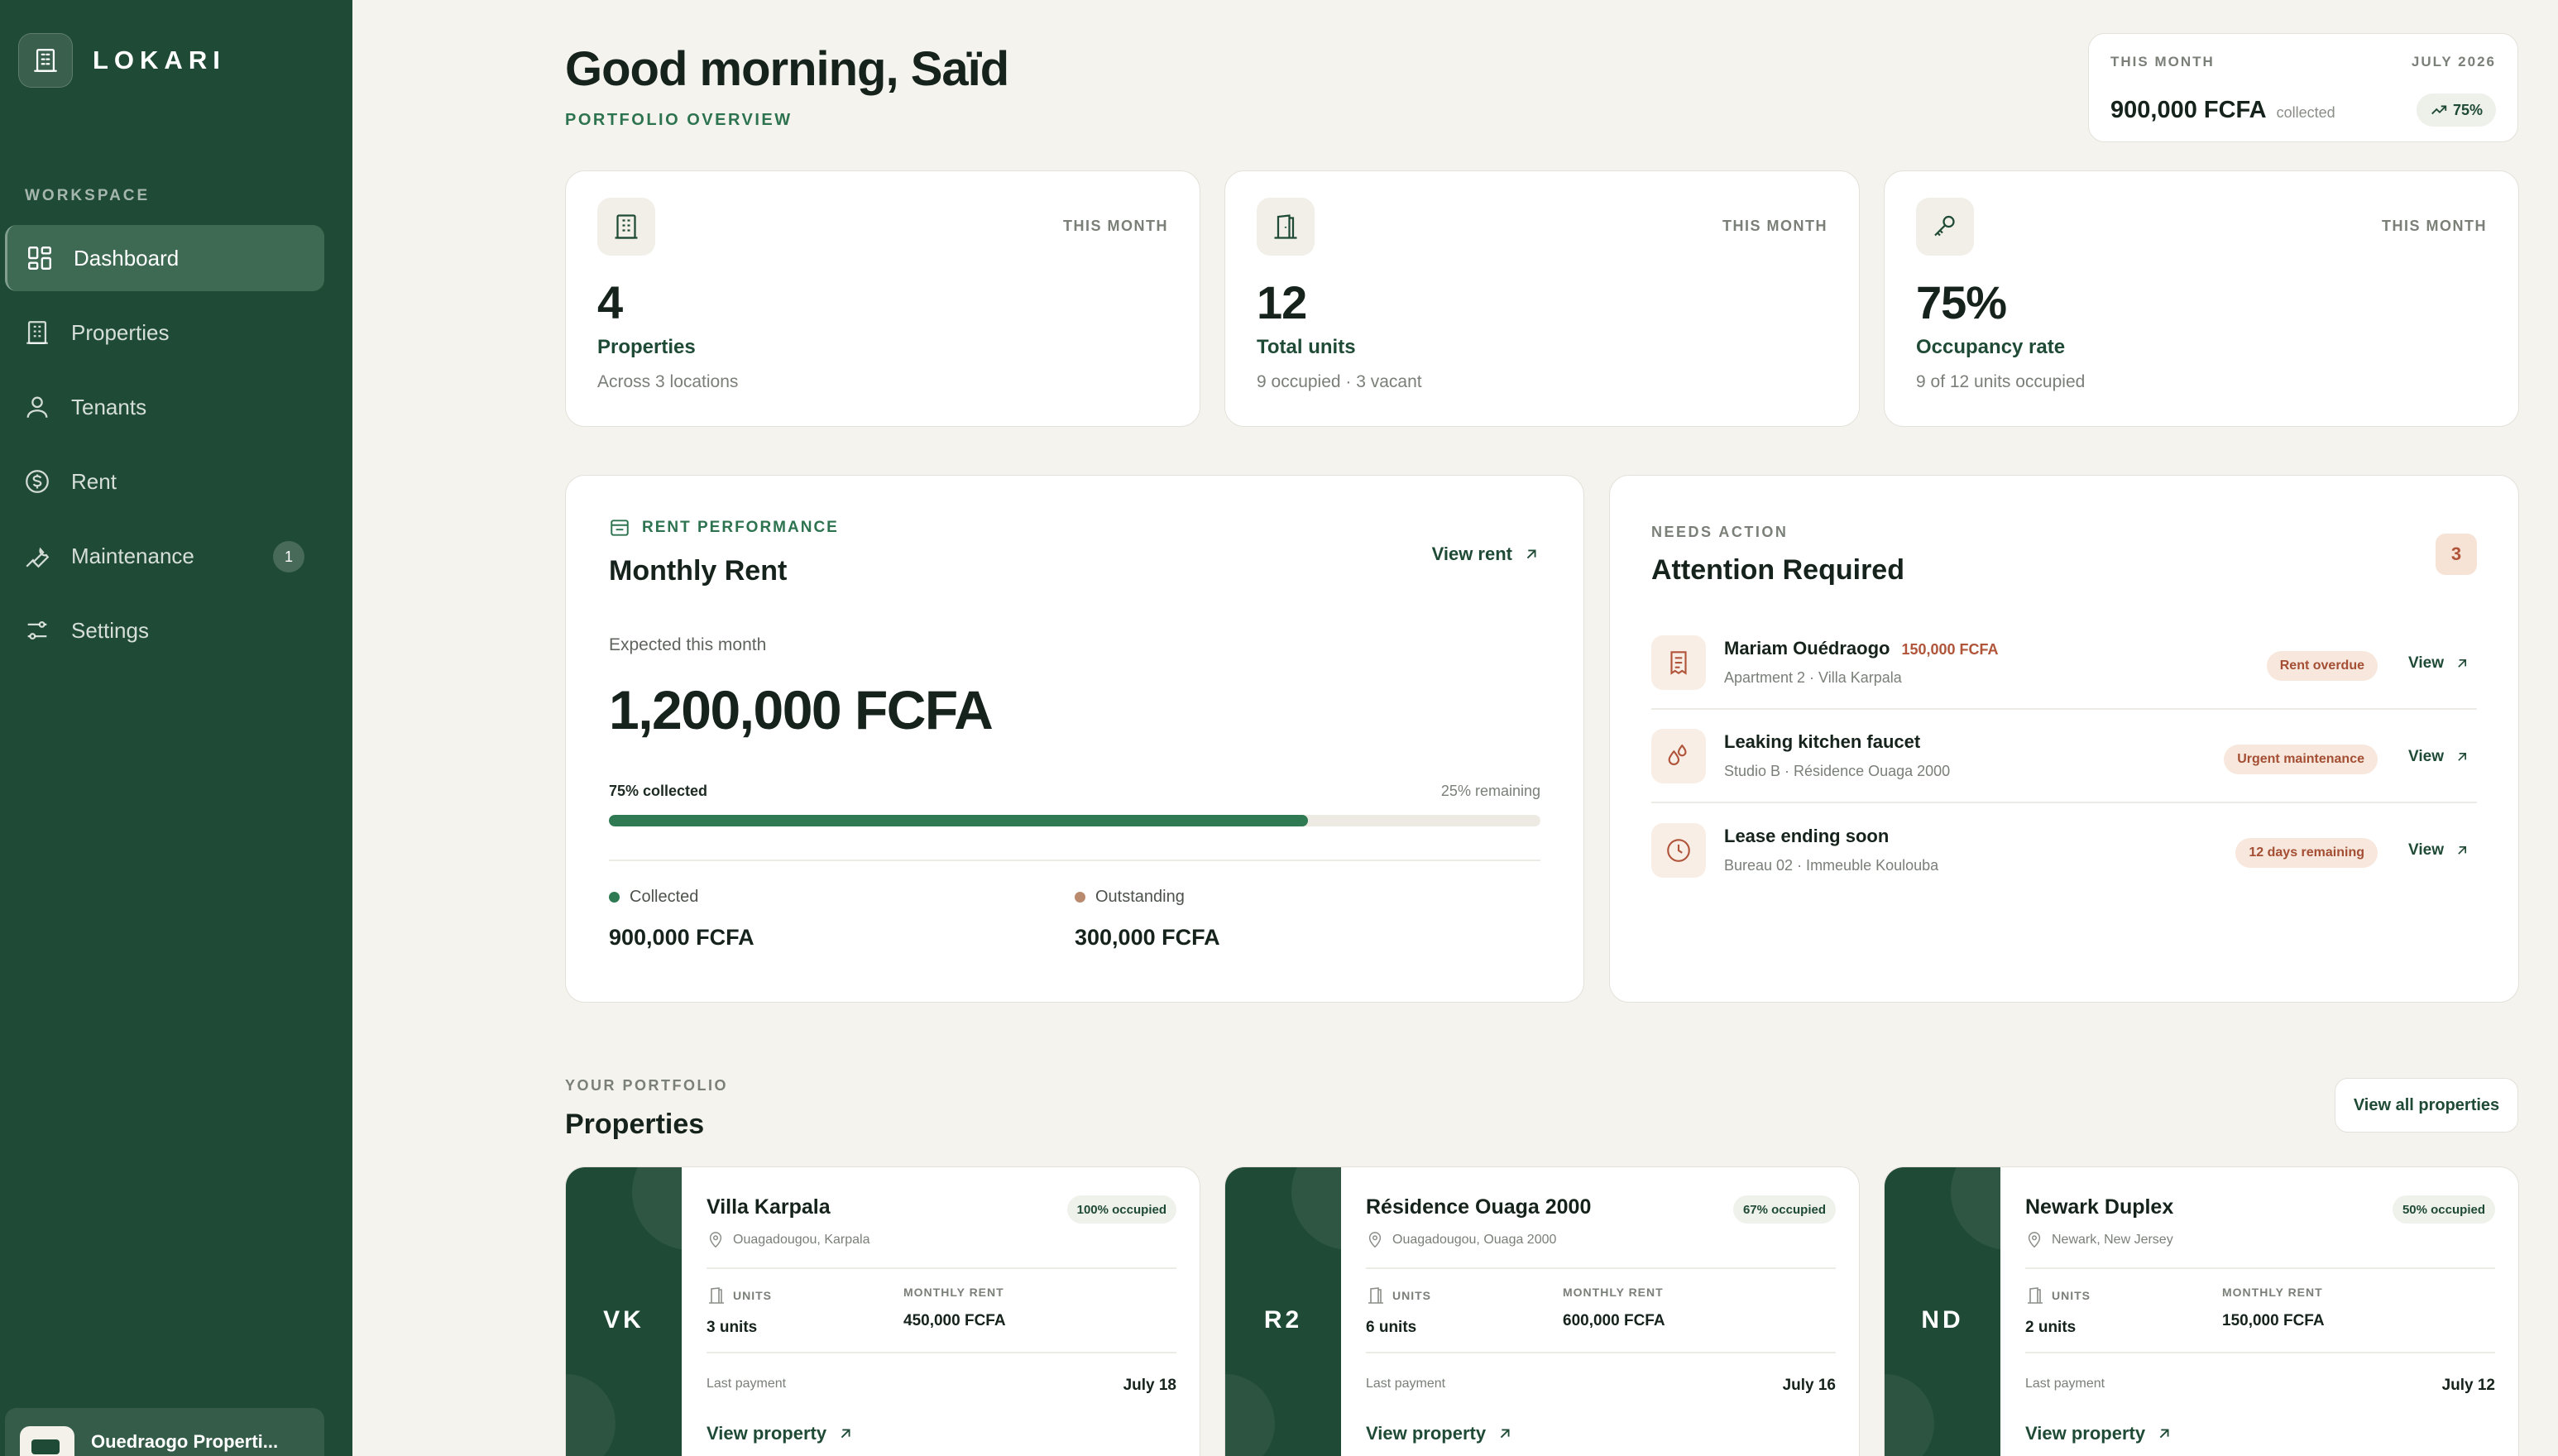  What do you see at coordinates (1945, 227) in the screenshot?
I see `key-icon` at bounding box center [1945, 227].